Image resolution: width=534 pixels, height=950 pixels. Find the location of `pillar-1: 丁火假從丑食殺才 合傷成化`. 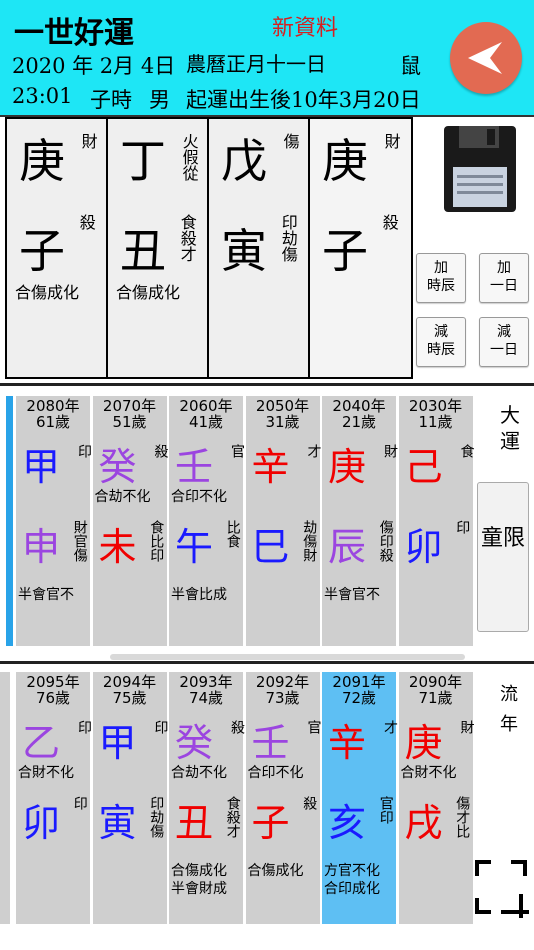

pillar-1: 丁火假從丑食殺才 合傷成化 is located at coordinates (158, 248).